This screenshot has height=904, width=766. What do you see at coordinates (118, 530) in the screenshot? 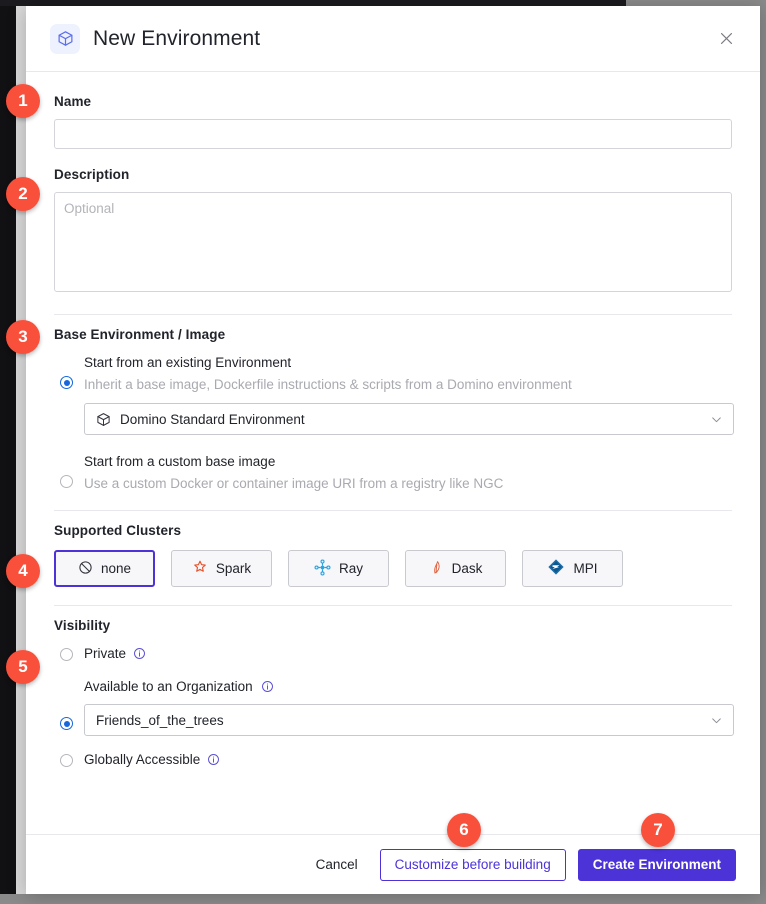
I see `supported-clusters-label: Supported Clusters` at bounding box center [118, 530].